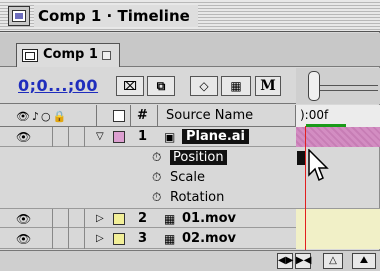  I want to click on tab-comp-1: Comp 1, so click(68, 55).